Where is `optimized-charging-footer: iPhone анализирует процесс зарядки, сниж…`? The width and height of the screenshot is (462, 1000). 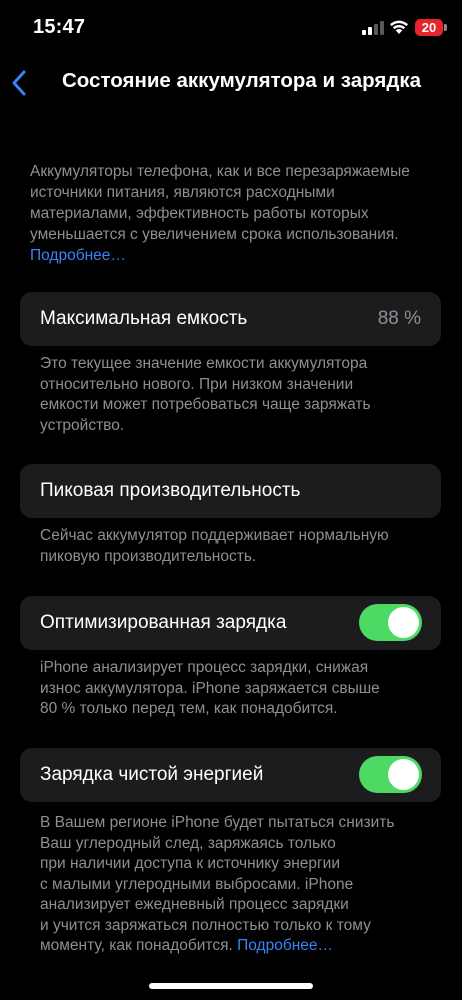 optimized-charging-footer: iPhone анализирует процесс зарядки, сниж… is located at coordinates (240, 689).